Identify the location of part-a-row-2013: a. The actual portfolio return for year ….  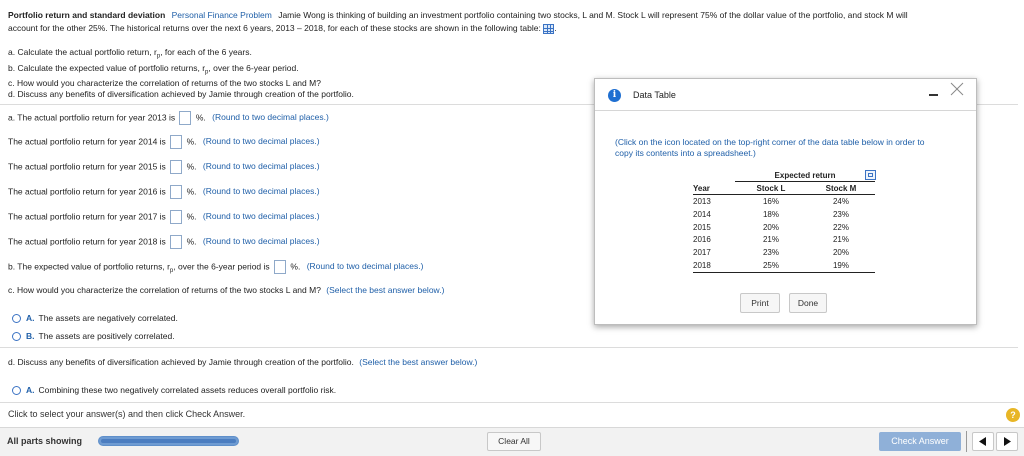
(168, 118).